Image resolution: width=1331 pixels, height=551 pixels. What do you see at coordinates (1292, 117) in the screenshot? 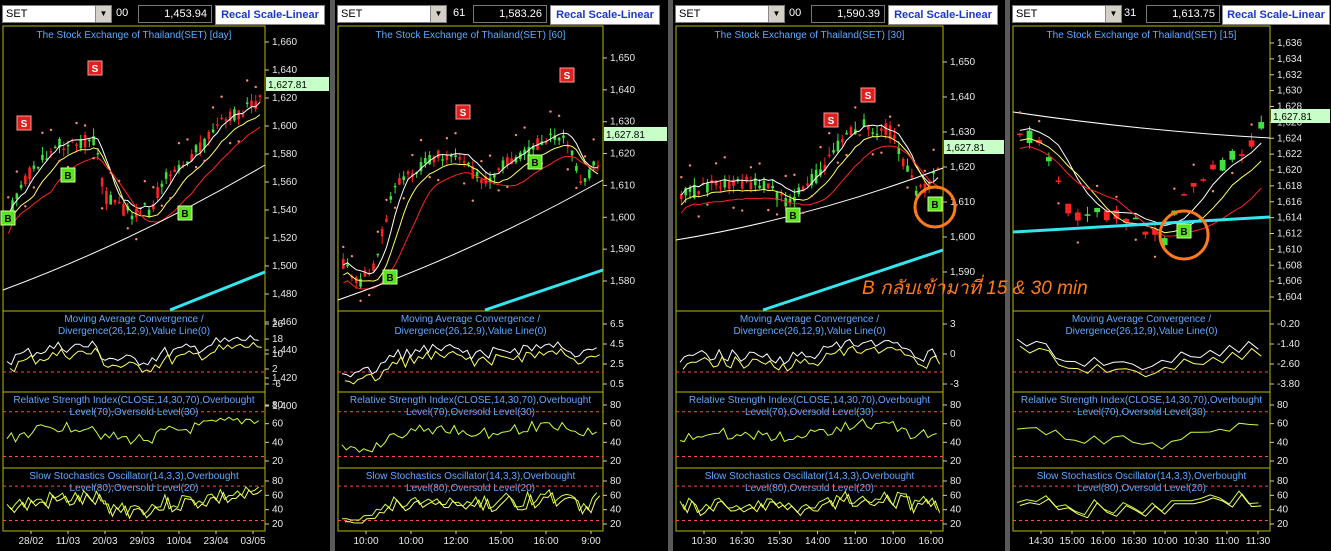
I see `last-price-label: 1,627.81` at bounding box center [1292, 117].